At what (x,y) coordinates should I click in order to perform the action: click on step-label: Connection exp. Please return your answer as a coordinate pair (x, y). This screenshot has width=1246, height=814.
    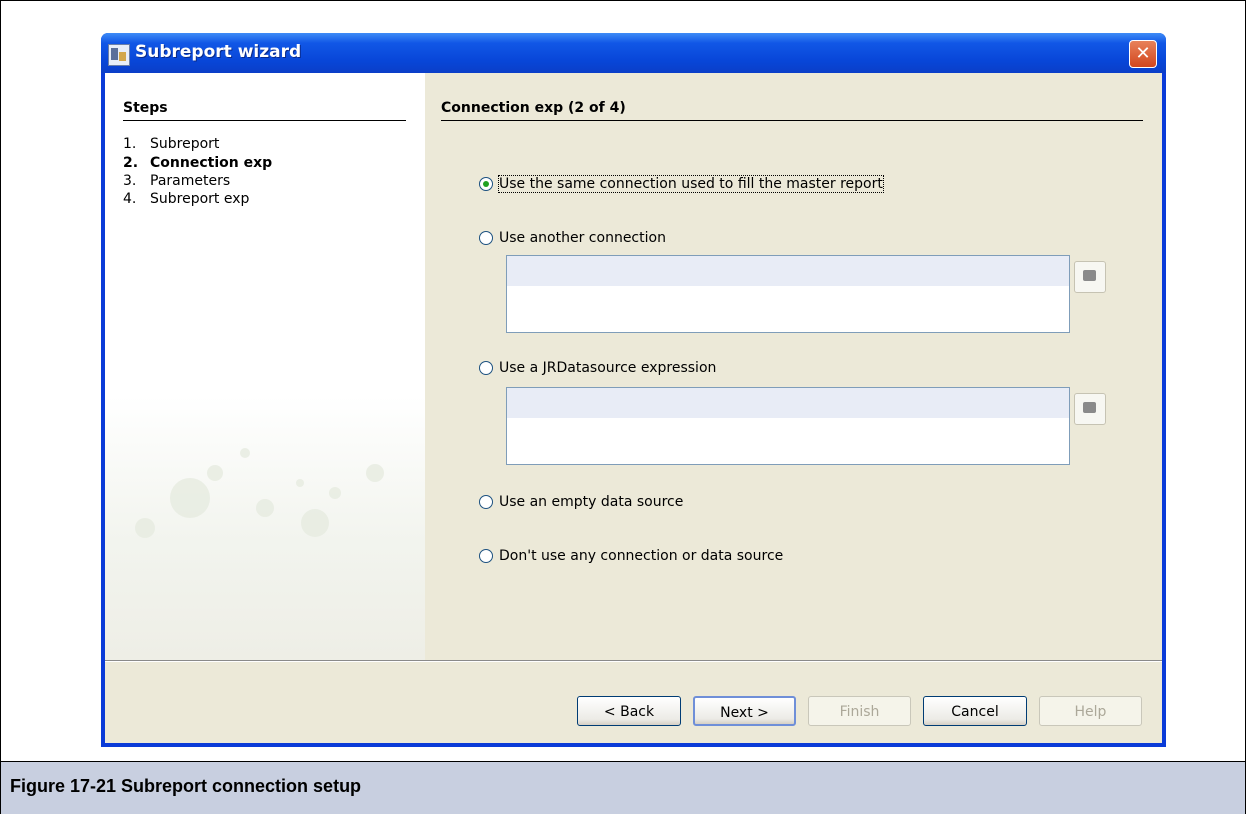
    Looking at the image, I should click on (211, 163).